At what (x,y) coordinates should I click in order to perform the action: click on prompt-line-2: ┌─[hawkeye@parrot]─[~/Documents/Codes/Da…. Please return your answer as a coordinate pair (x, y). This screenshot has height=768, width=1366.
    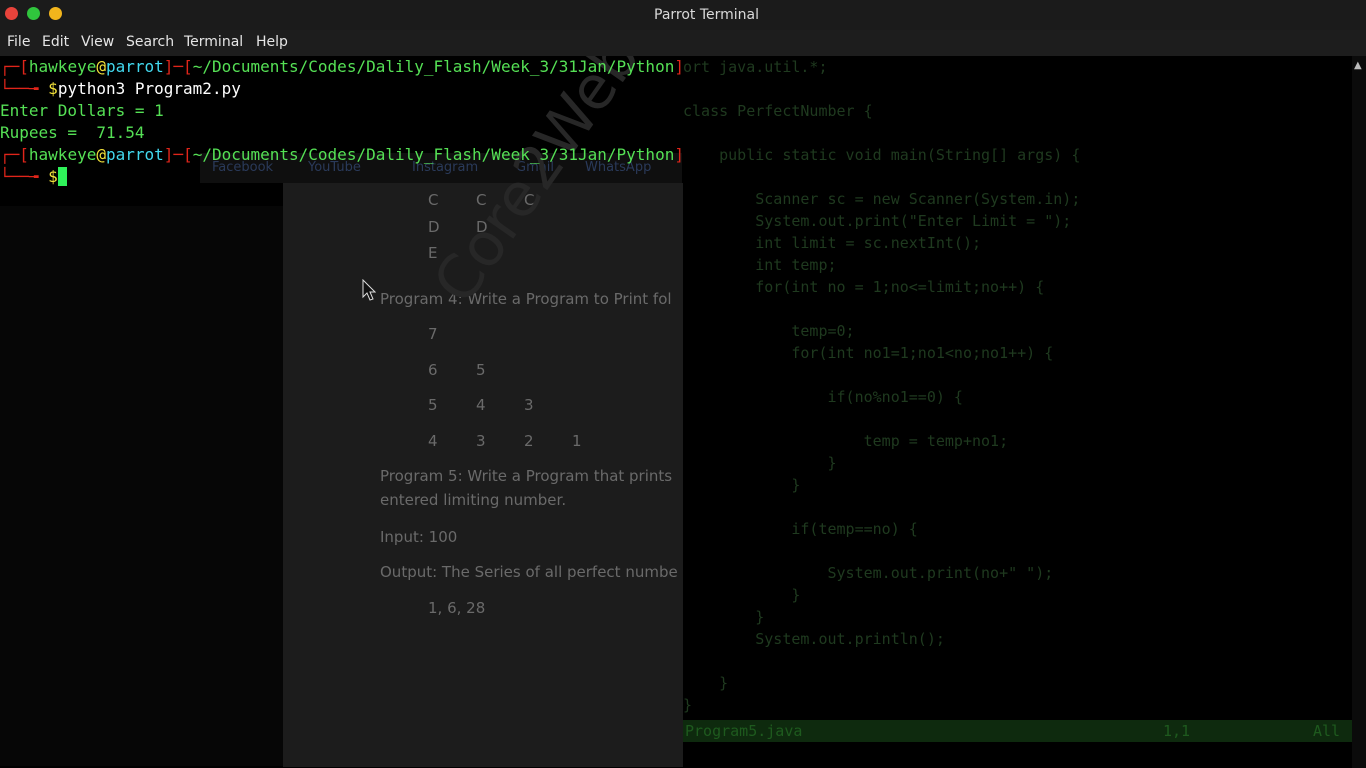
    Looking at the image, I should click on (342, 154).